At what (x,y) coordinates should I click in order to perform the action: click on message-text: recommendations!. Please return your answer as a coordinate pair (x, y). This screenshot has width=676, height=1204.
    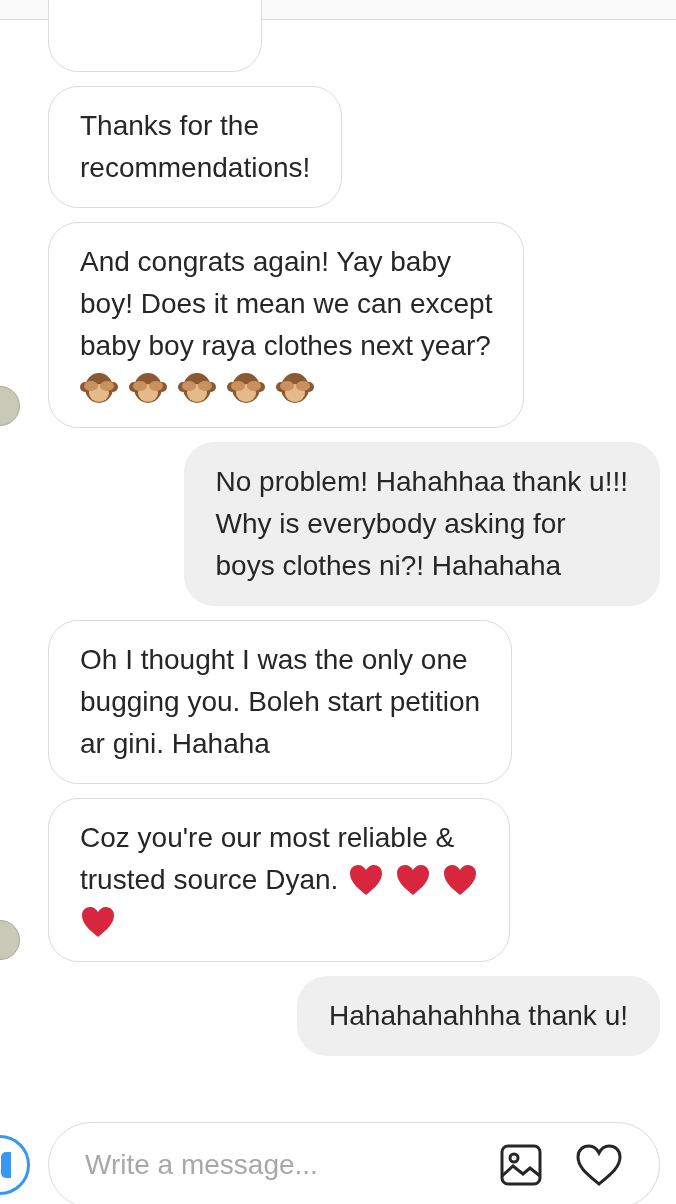
    Looking at the image, I should click on (195, 168).